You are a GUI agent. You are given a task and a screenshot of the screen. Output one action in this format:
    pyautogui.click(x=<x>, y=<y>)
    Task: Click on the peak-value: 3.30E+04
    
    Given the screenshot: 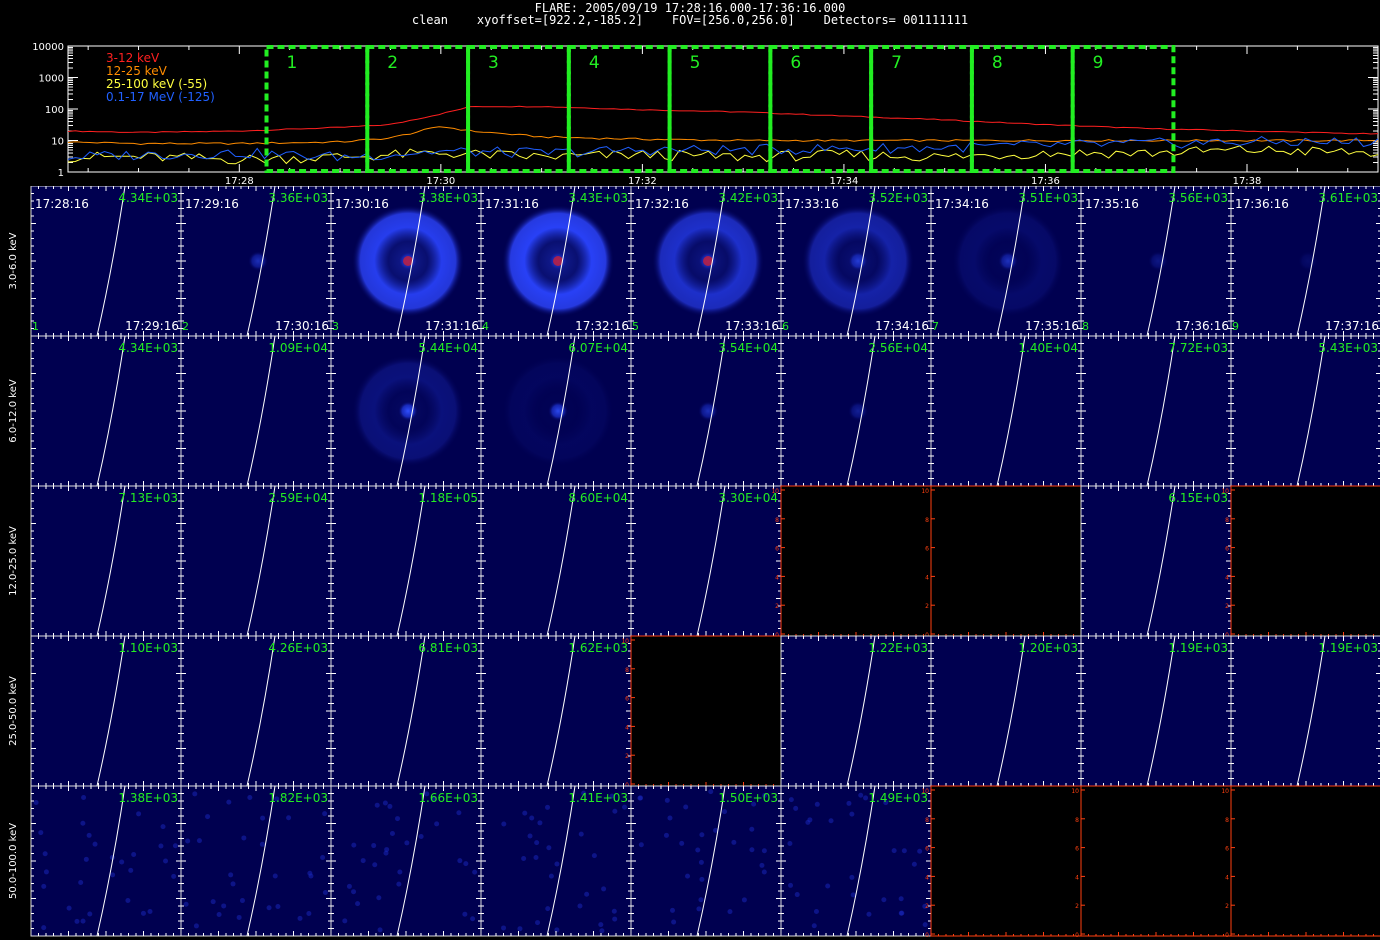 What is the action you would take?
    pyautogui.click(x=748, y=498)
    